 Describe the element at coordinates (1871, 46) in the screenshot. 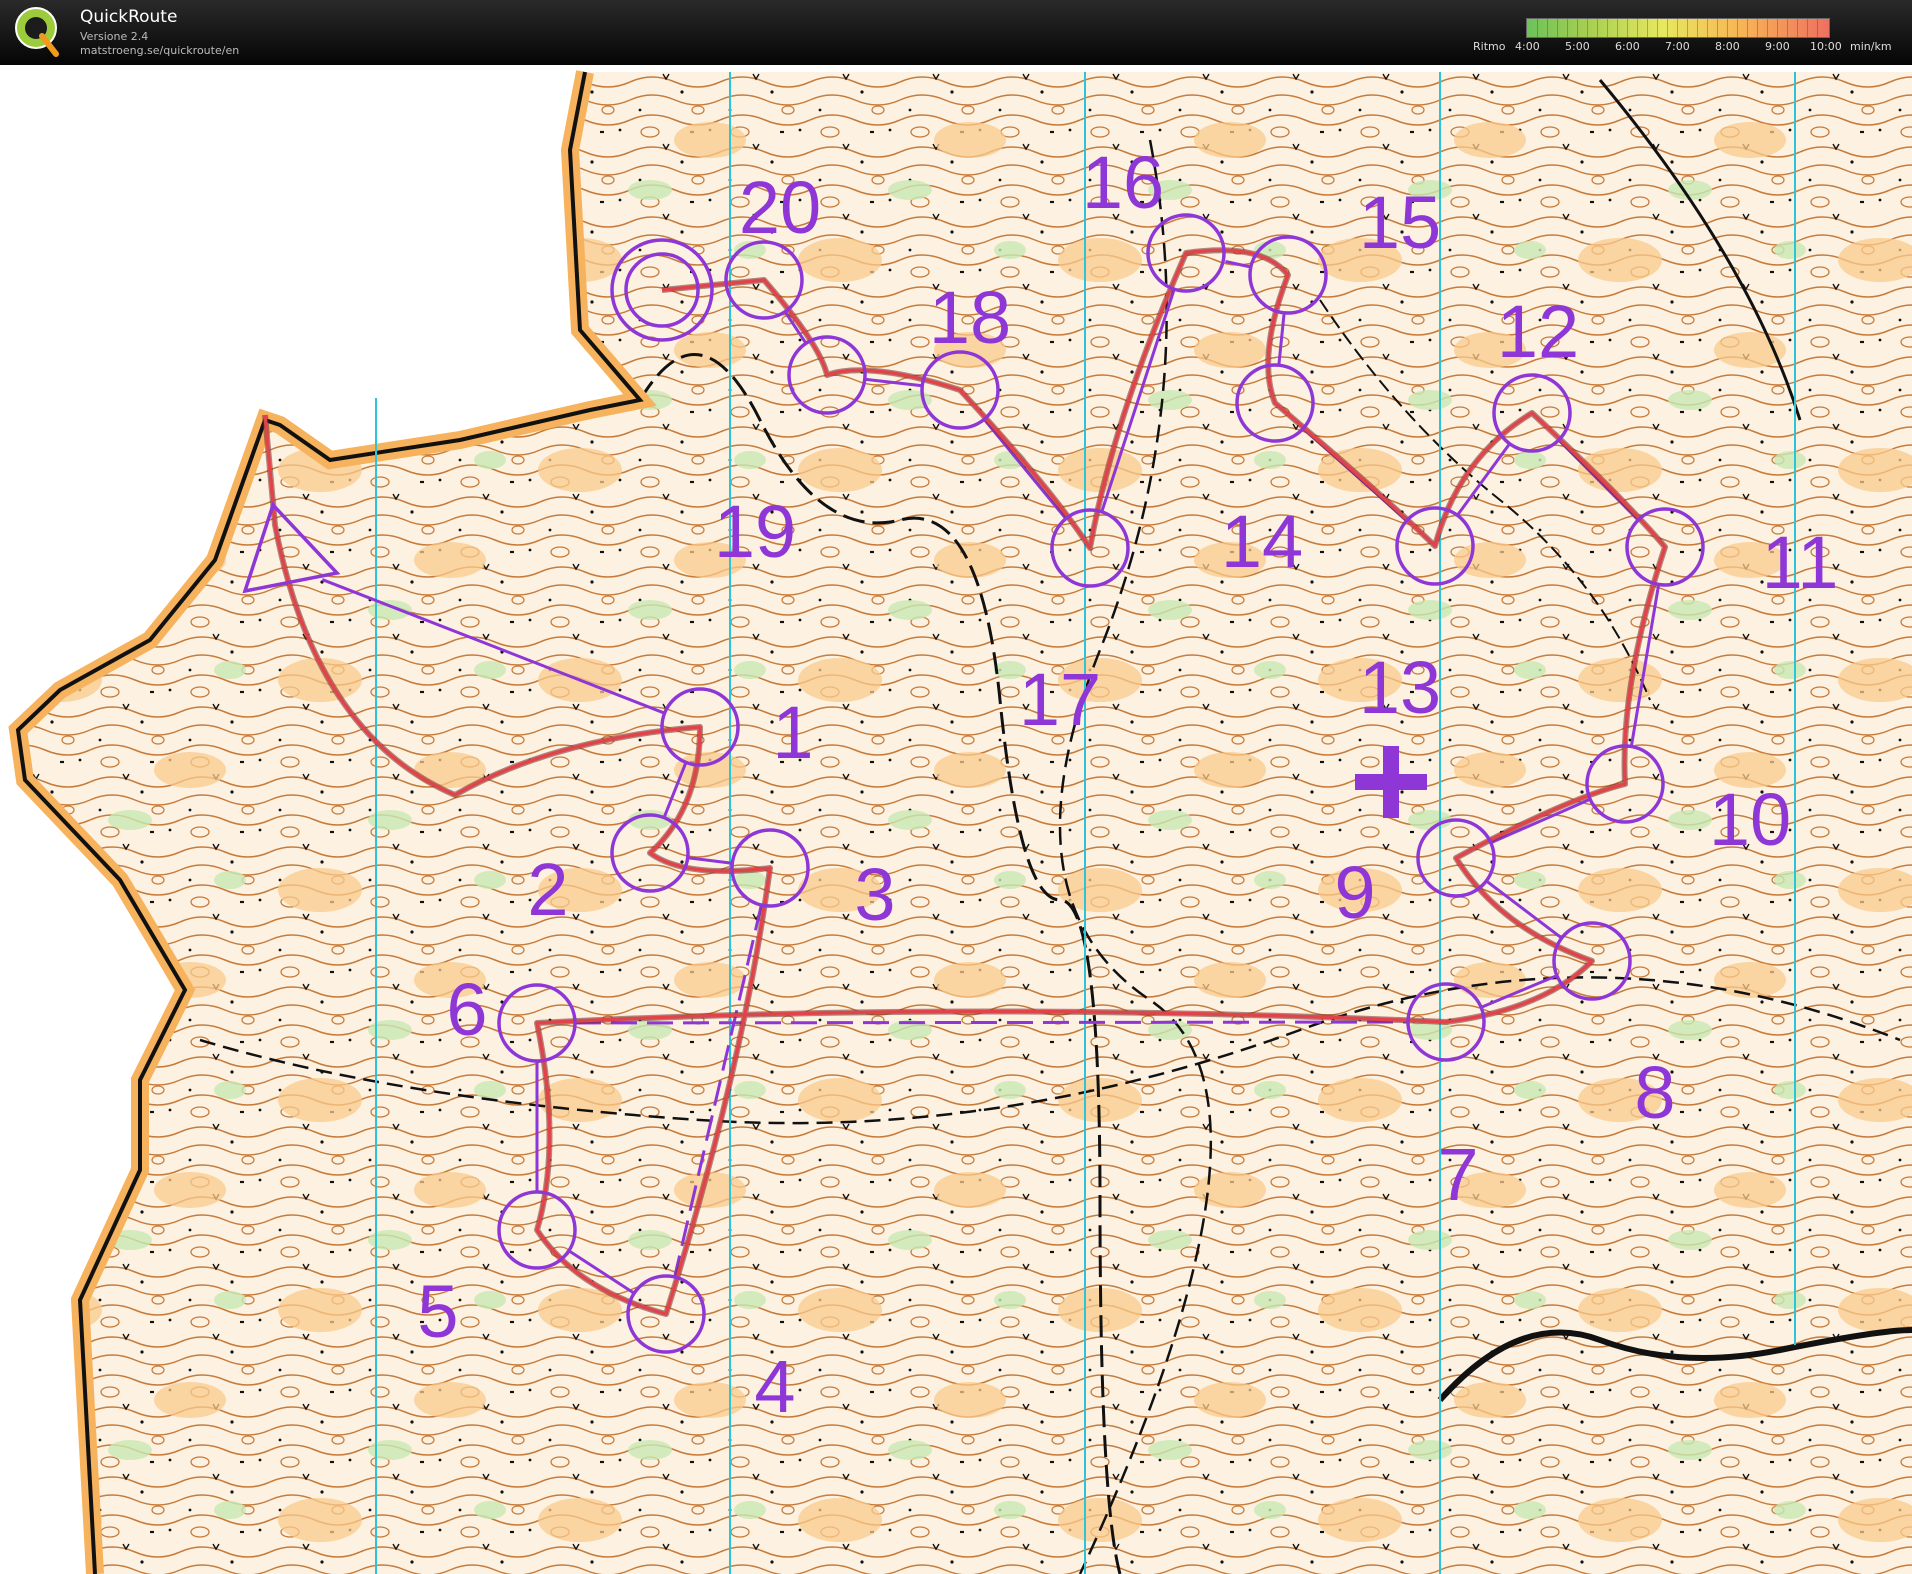

I see `pace-legend-unit: min/km` at that location.